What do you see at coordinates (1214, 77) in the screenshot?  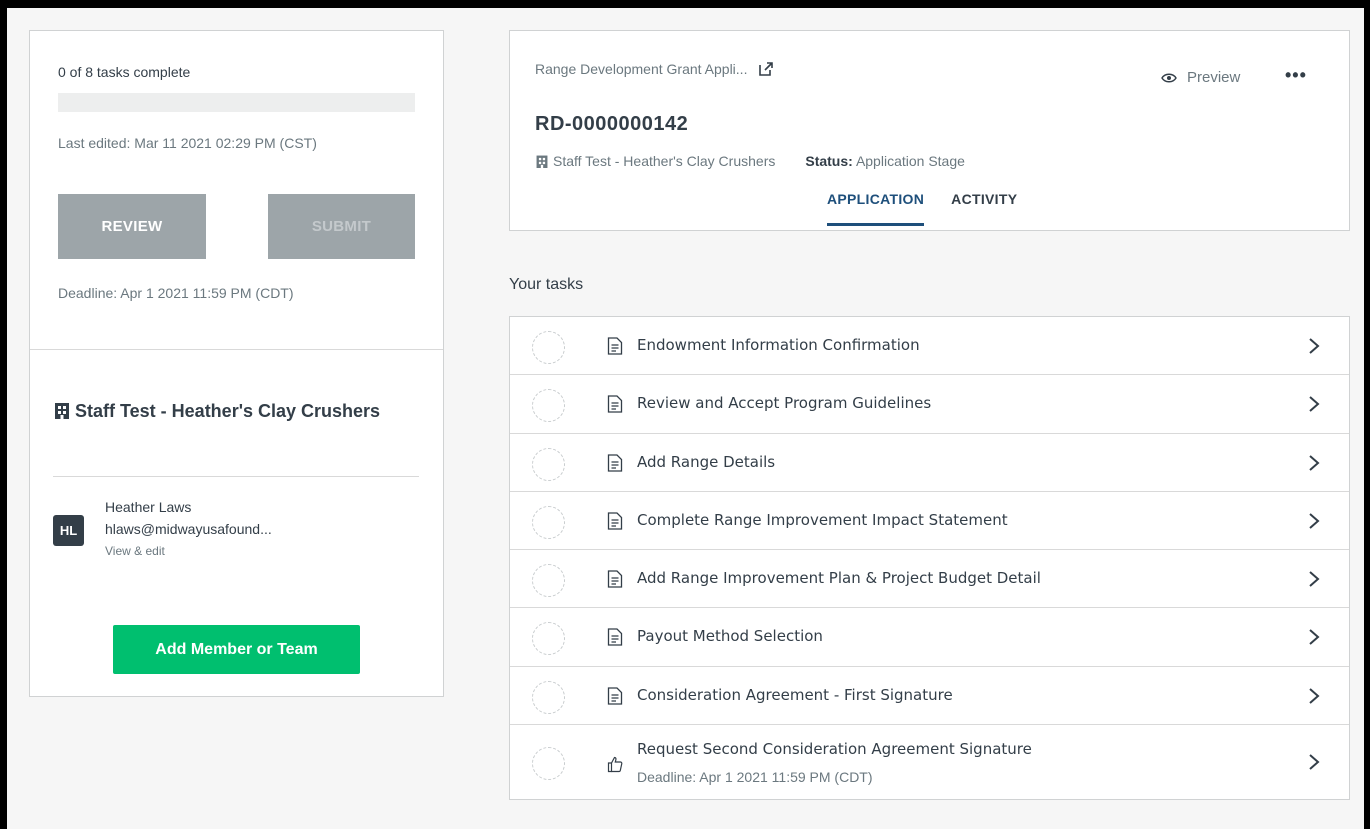 I see `preview-label: Preview` at bounding box center [1214, 77].